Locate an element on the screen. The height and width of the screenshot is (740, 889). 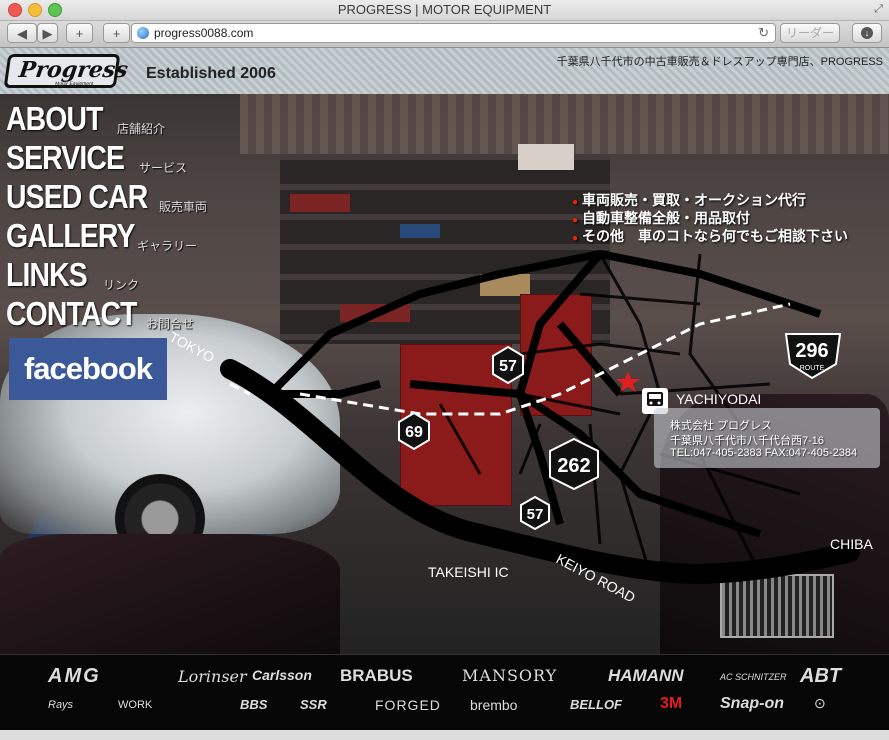
facebook-button: facebook is located at coordinates (88, 369).